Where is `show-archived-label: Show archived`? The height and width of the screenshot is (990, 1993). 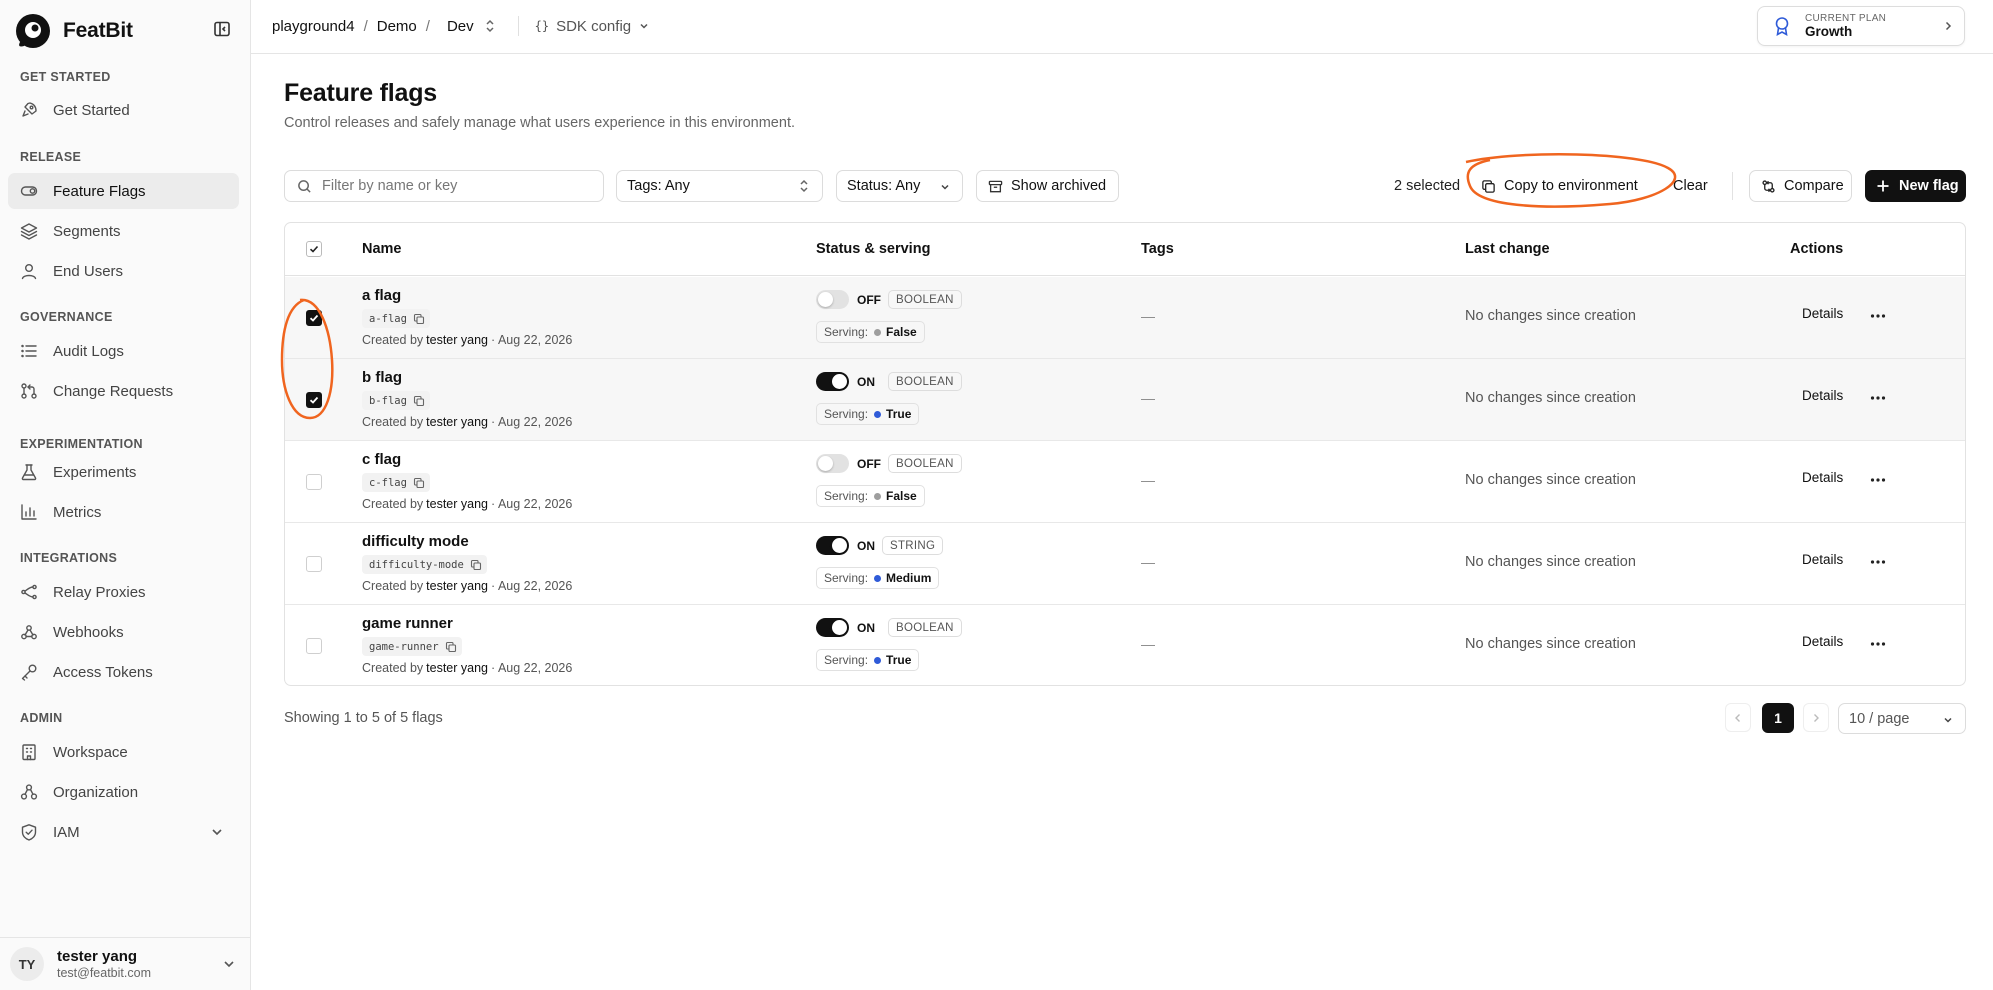
show-archived-label: Show archived is located at coordinates (1059, 186).